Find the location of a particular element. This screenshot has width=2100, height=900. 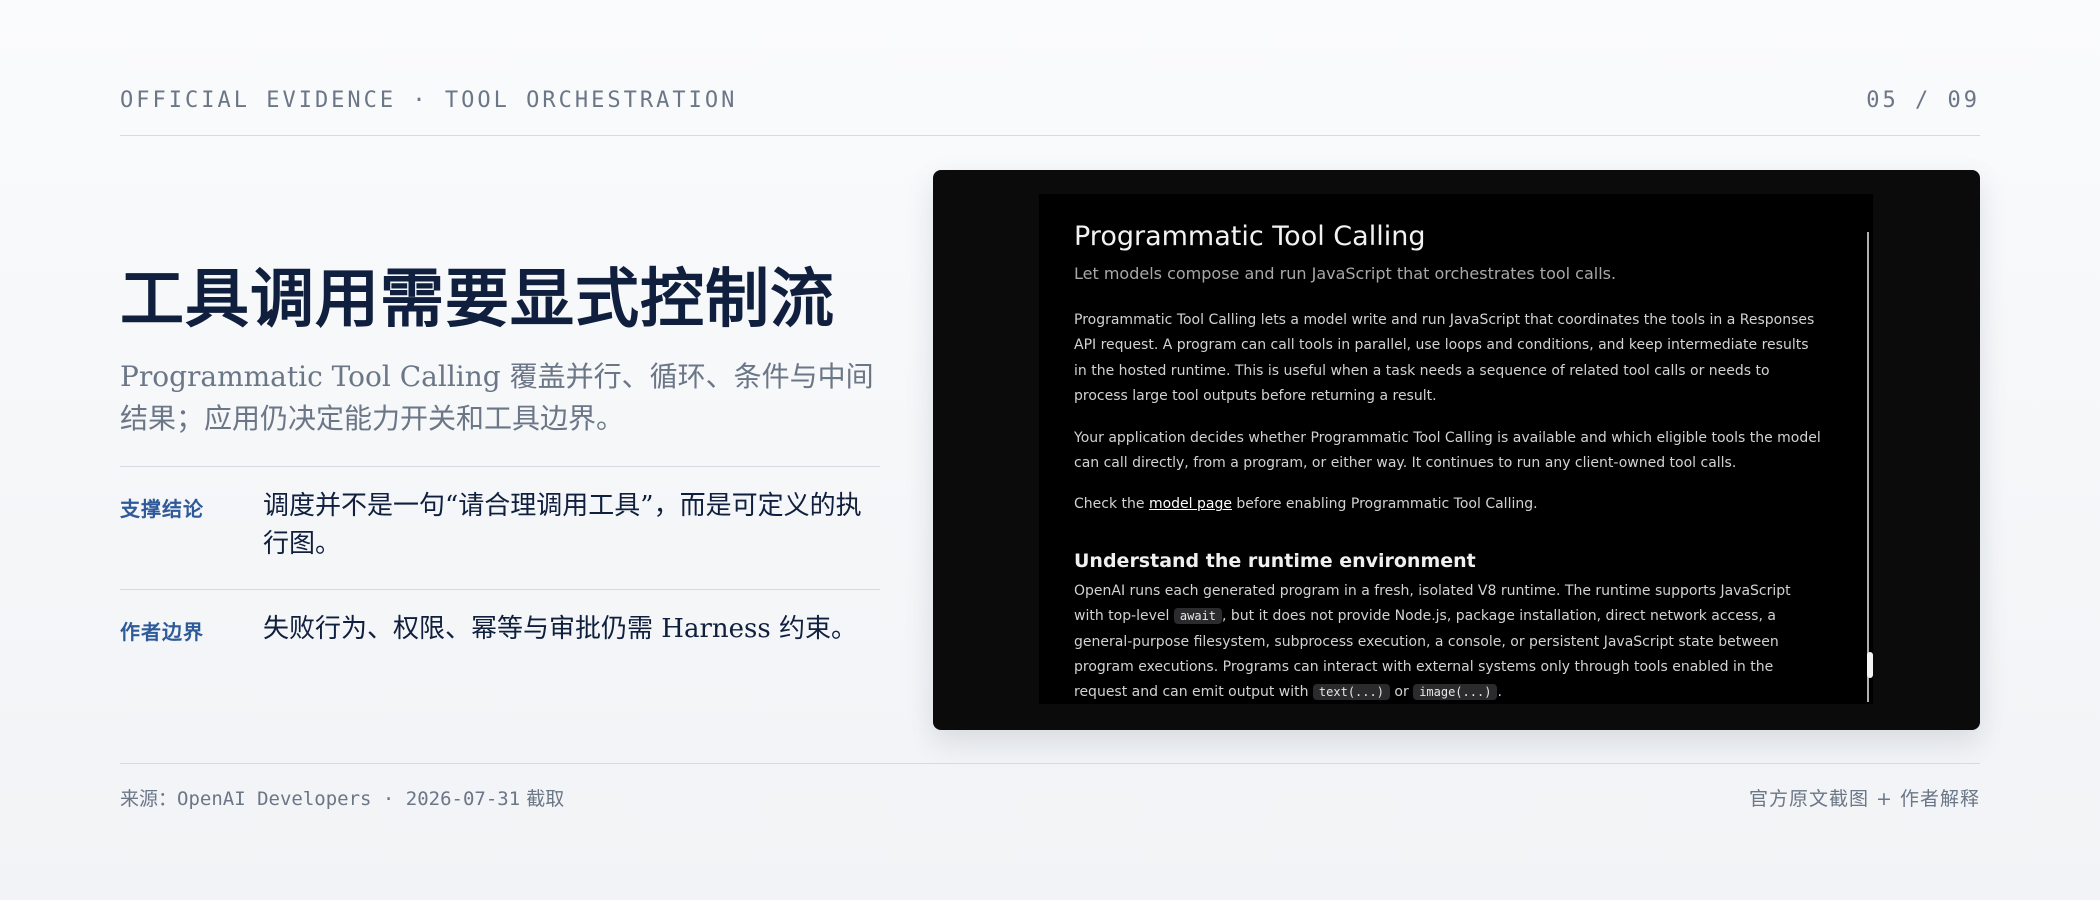

inline-code: await is located at coordinates (1198, 616).